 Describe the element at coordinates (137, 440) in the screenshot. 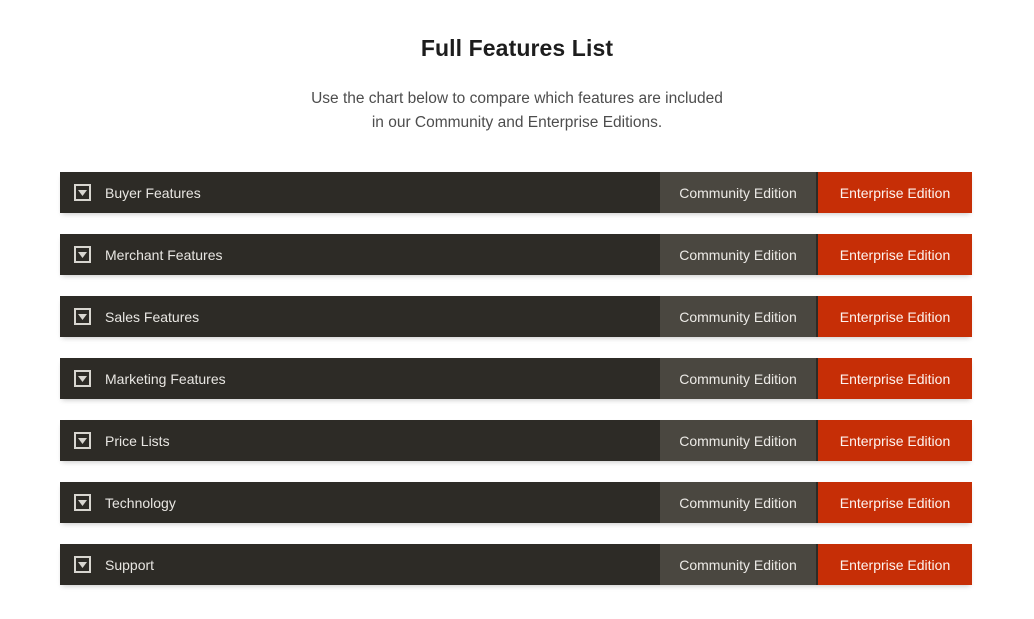

I see `feature-category-label: Price Lists` at that location.